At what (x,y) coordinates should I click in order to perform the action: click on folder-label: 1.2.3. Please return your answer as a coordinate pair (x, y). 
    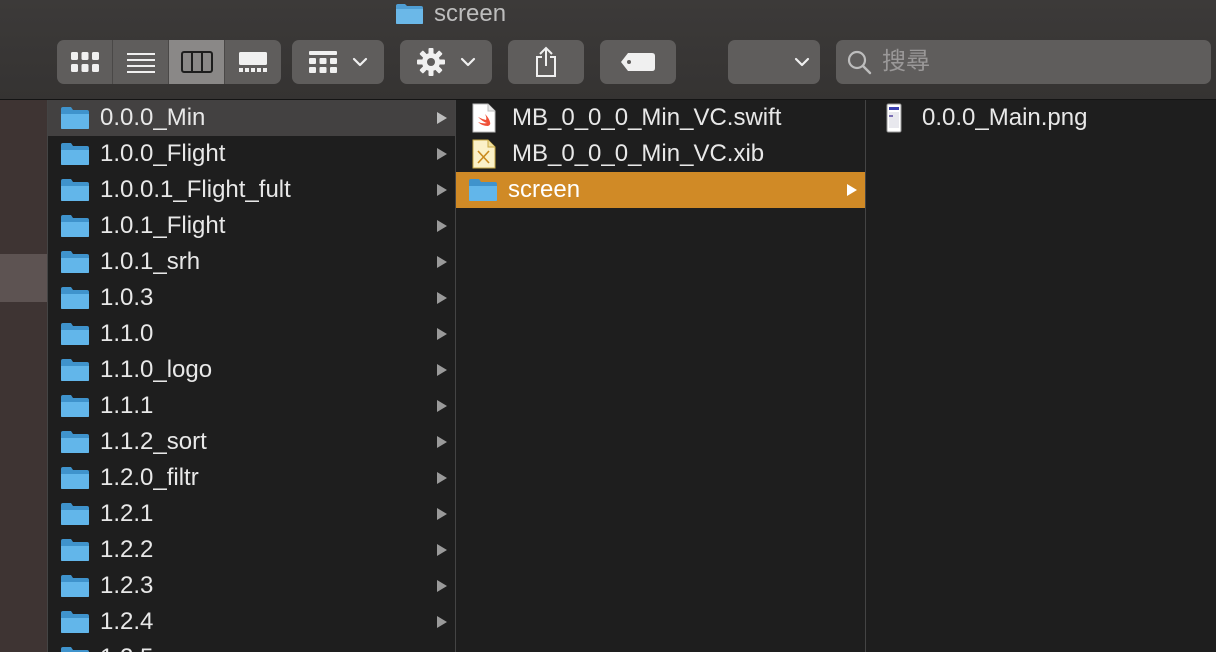
    Looking at the image, I should click on (127, 585).